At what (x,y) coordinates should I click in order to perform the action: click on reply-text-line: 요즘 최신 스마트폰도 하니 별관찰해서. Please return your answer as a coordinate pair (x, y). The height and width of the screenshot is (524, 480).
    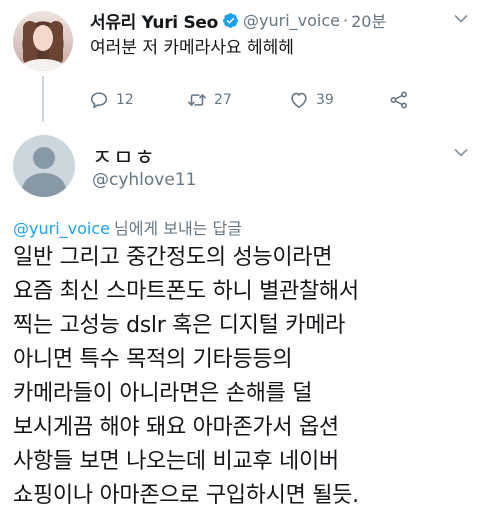
    Looking at the image, I should click on (186, 291).